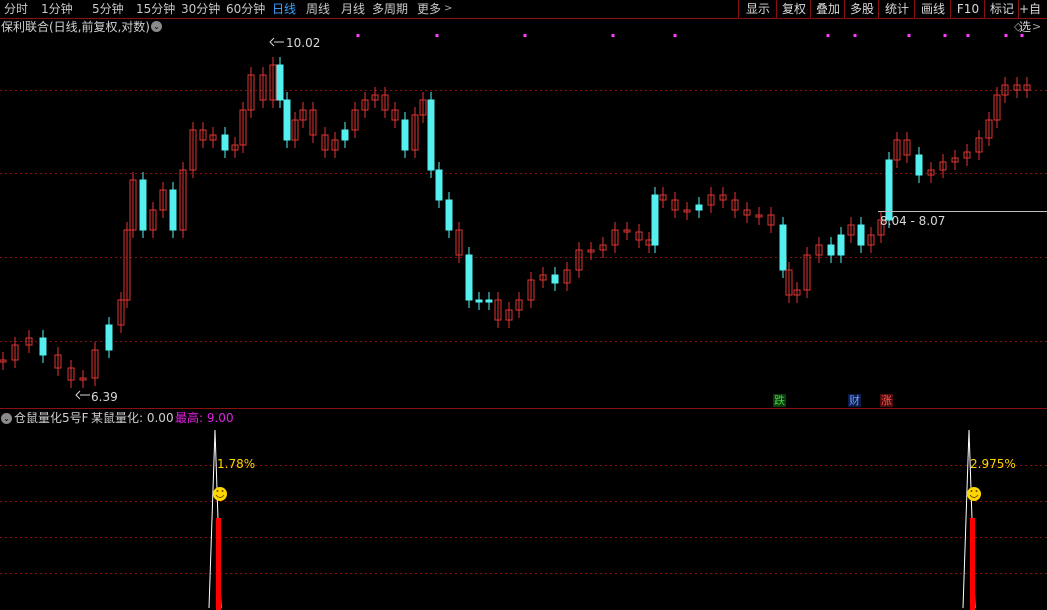 The width and height of the screenshot is (1047, 610). Describe the element at coordinates (854, 400) in the screenshot. I see `signal-badge-finance: 财` at that location.